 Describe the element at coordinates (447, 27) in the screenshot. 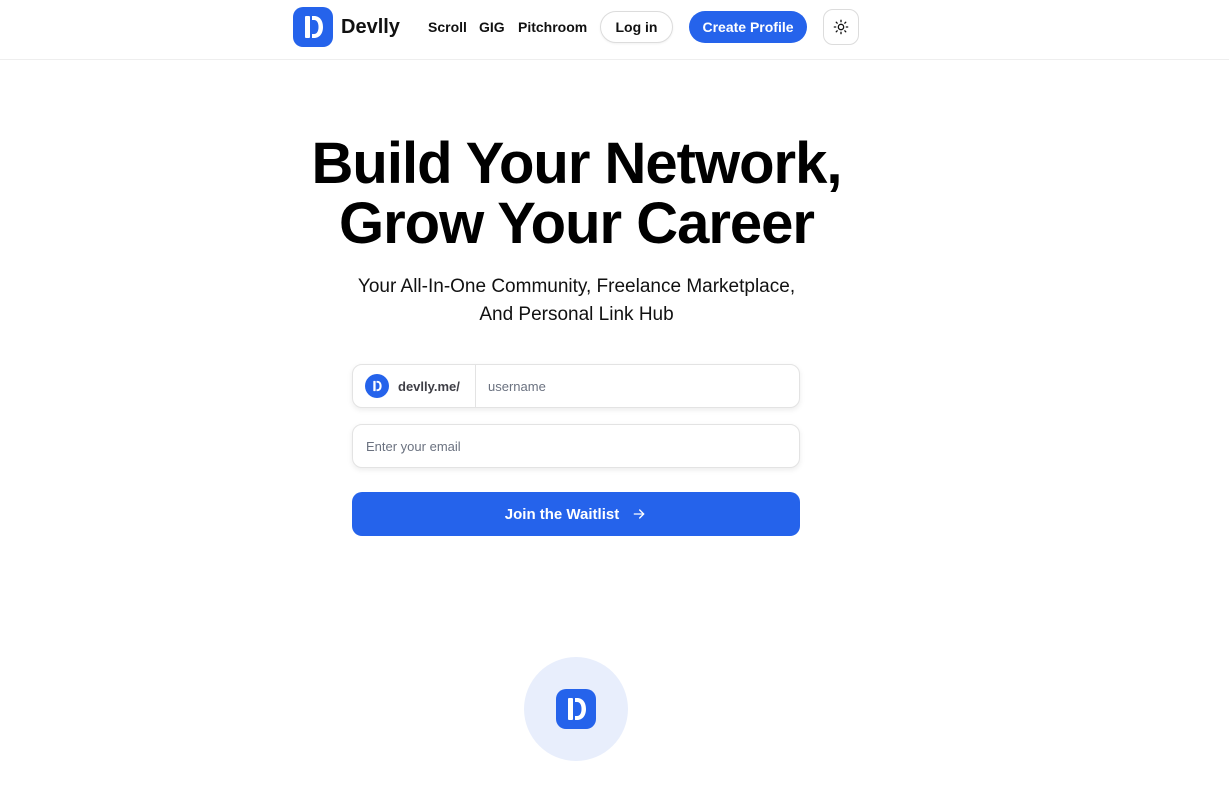

I see `nav-link-scroll: Scroll` at that location.